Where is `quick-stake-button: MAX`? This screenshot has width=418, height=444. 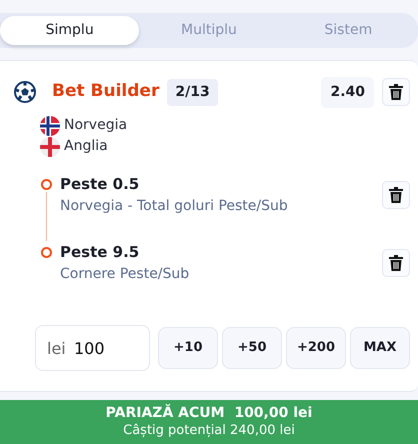 quick-stake-button: MAX is located at coordinates (380, 348).